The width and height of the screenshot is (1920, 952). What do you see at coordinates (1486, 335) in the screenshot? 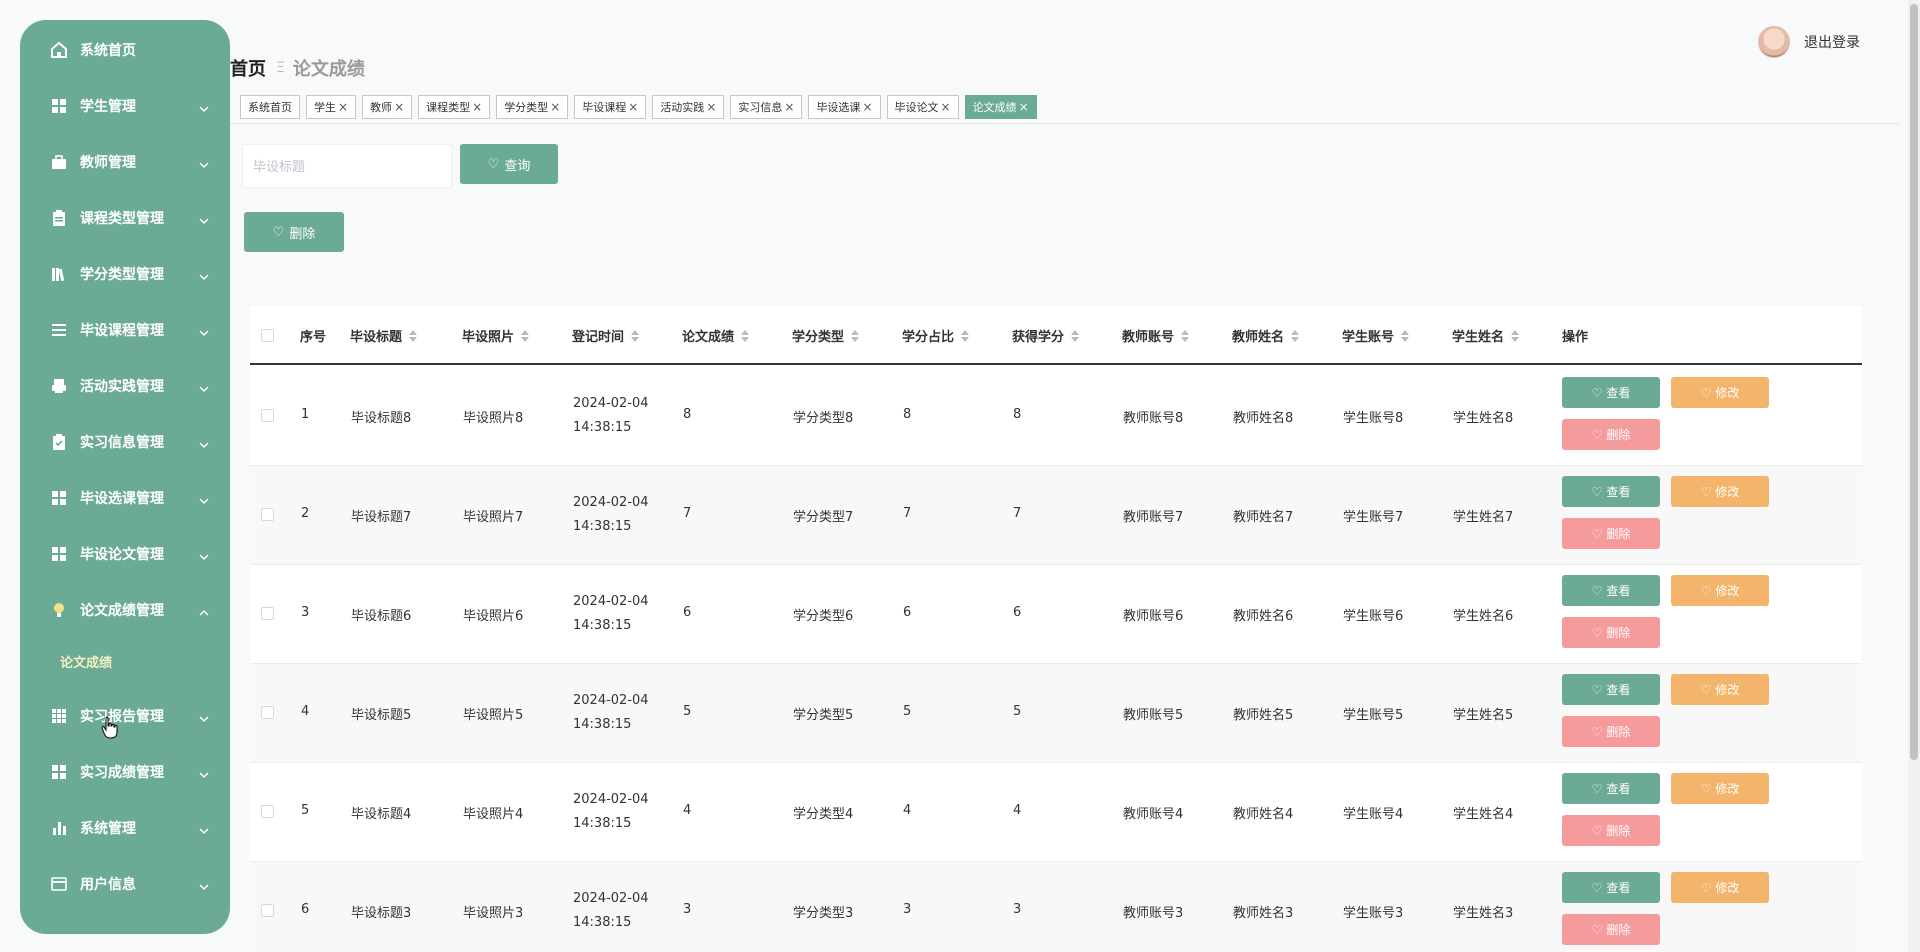
I see `column-header: 学生姓名` at bounding box center [1486, 335].